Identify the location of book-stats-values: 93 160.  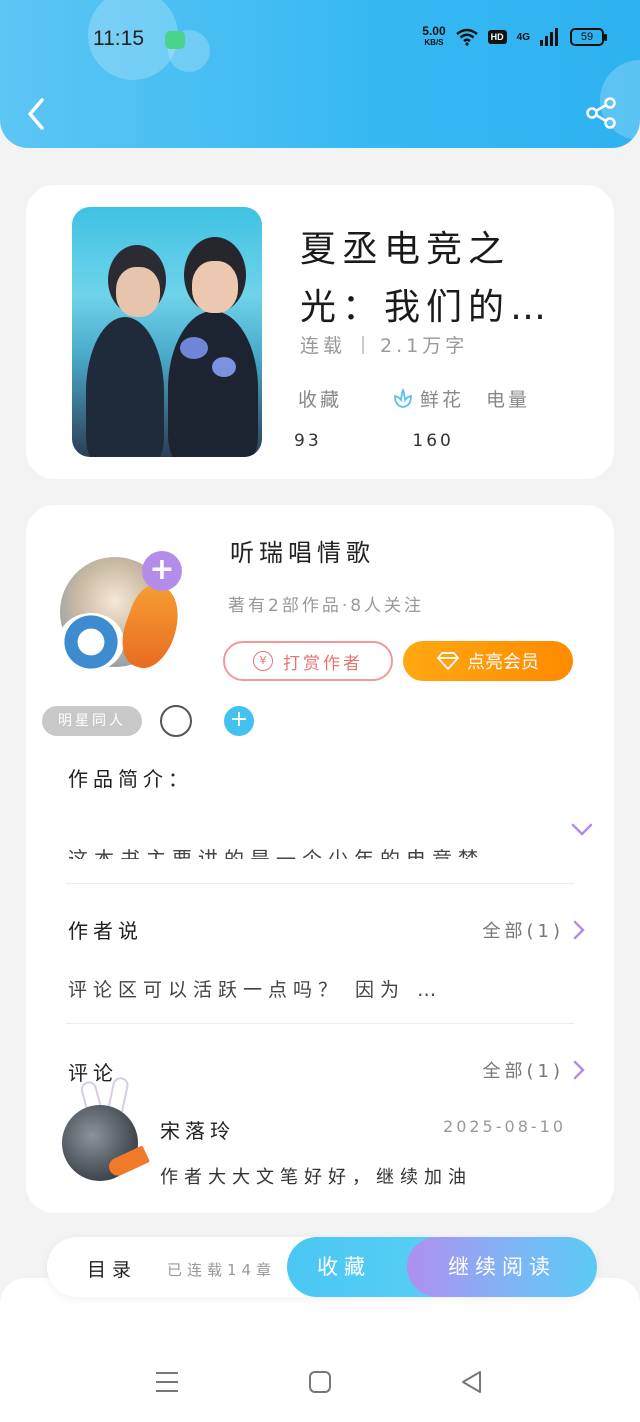
(374, 441).